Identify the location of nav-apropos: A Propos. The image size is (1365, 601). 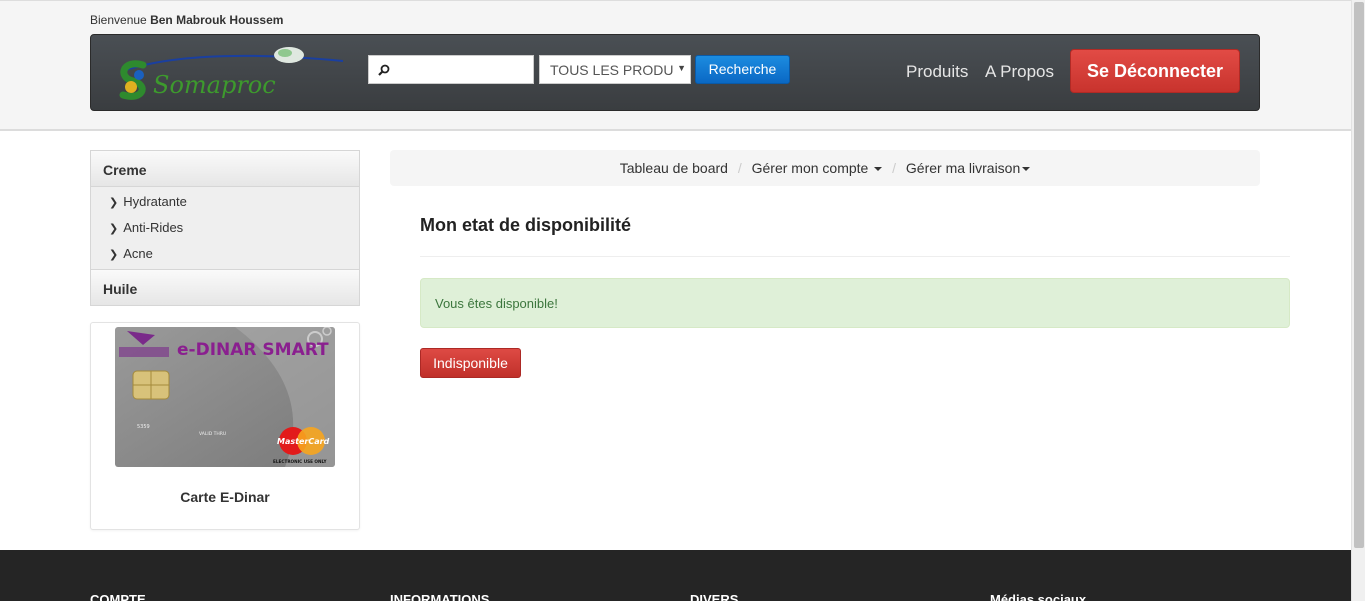
(1019, 72).